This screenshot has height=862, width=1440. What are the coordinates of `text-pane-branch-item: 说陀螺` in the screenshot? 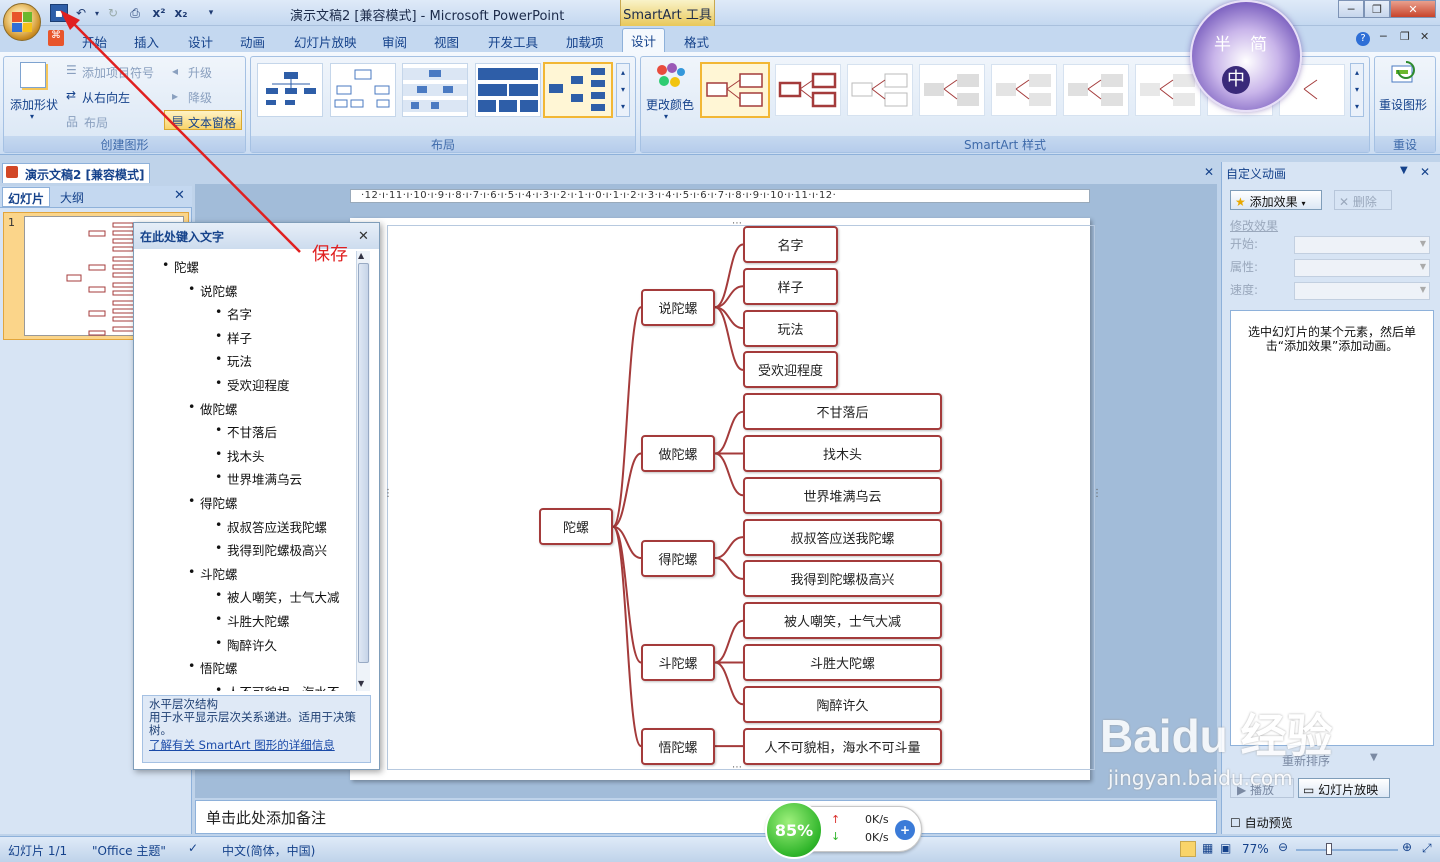 It's located at (212, 290).